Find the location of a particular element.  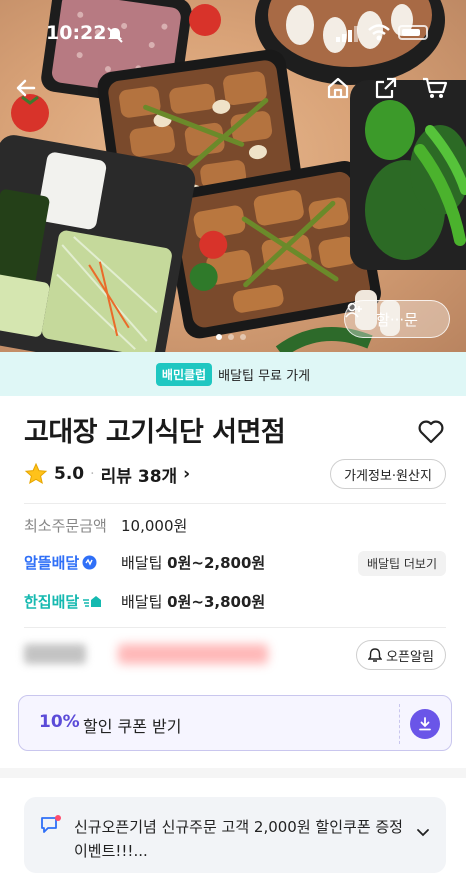

wifi-icon is located at coordinates (379, 32).